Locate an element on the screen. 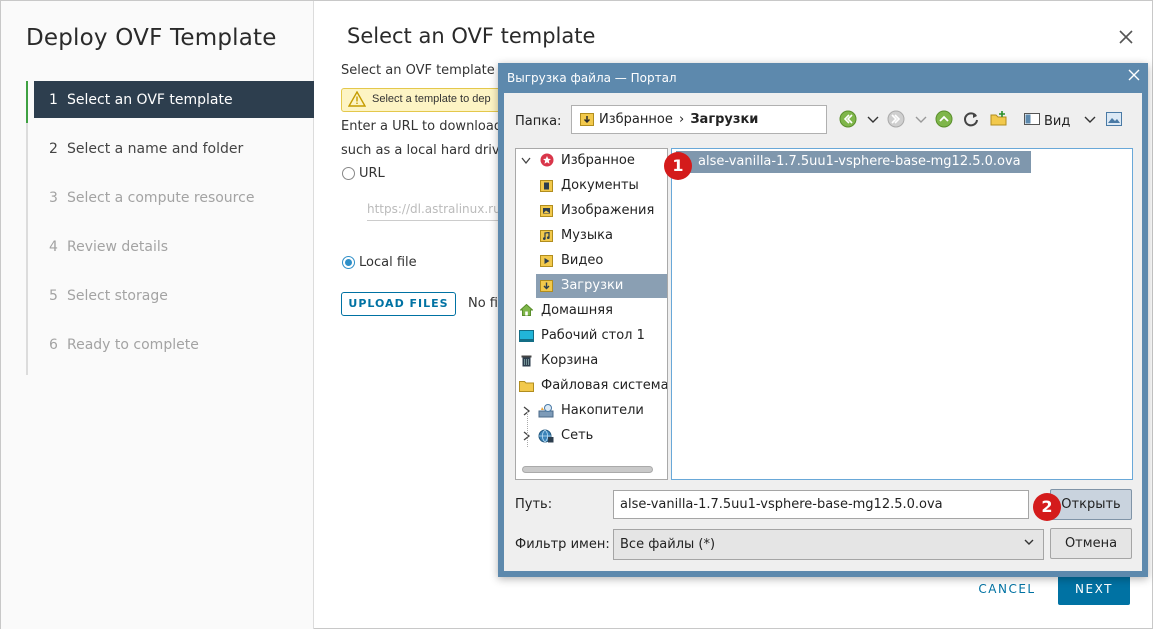 The height and width of the screenshot is (629, 1153). filter-select: Все файлы (*) is located at coordinates (828, 544).